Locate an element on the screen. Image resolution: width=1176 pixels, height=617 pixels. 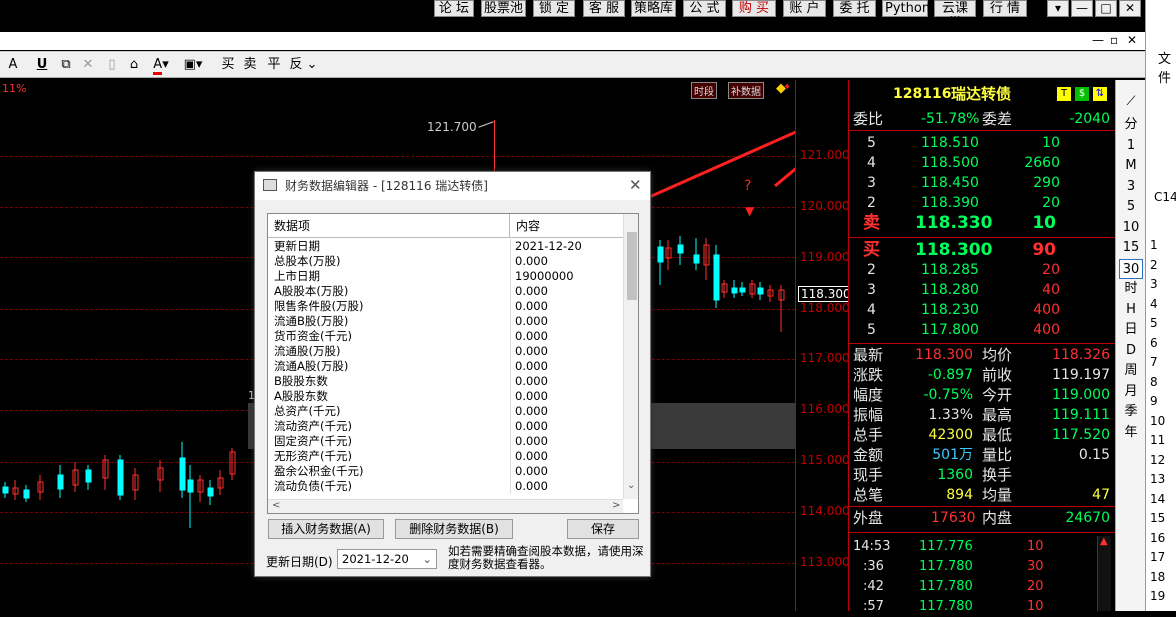
text-tool-icon: A is located at coordinates (13, 65).